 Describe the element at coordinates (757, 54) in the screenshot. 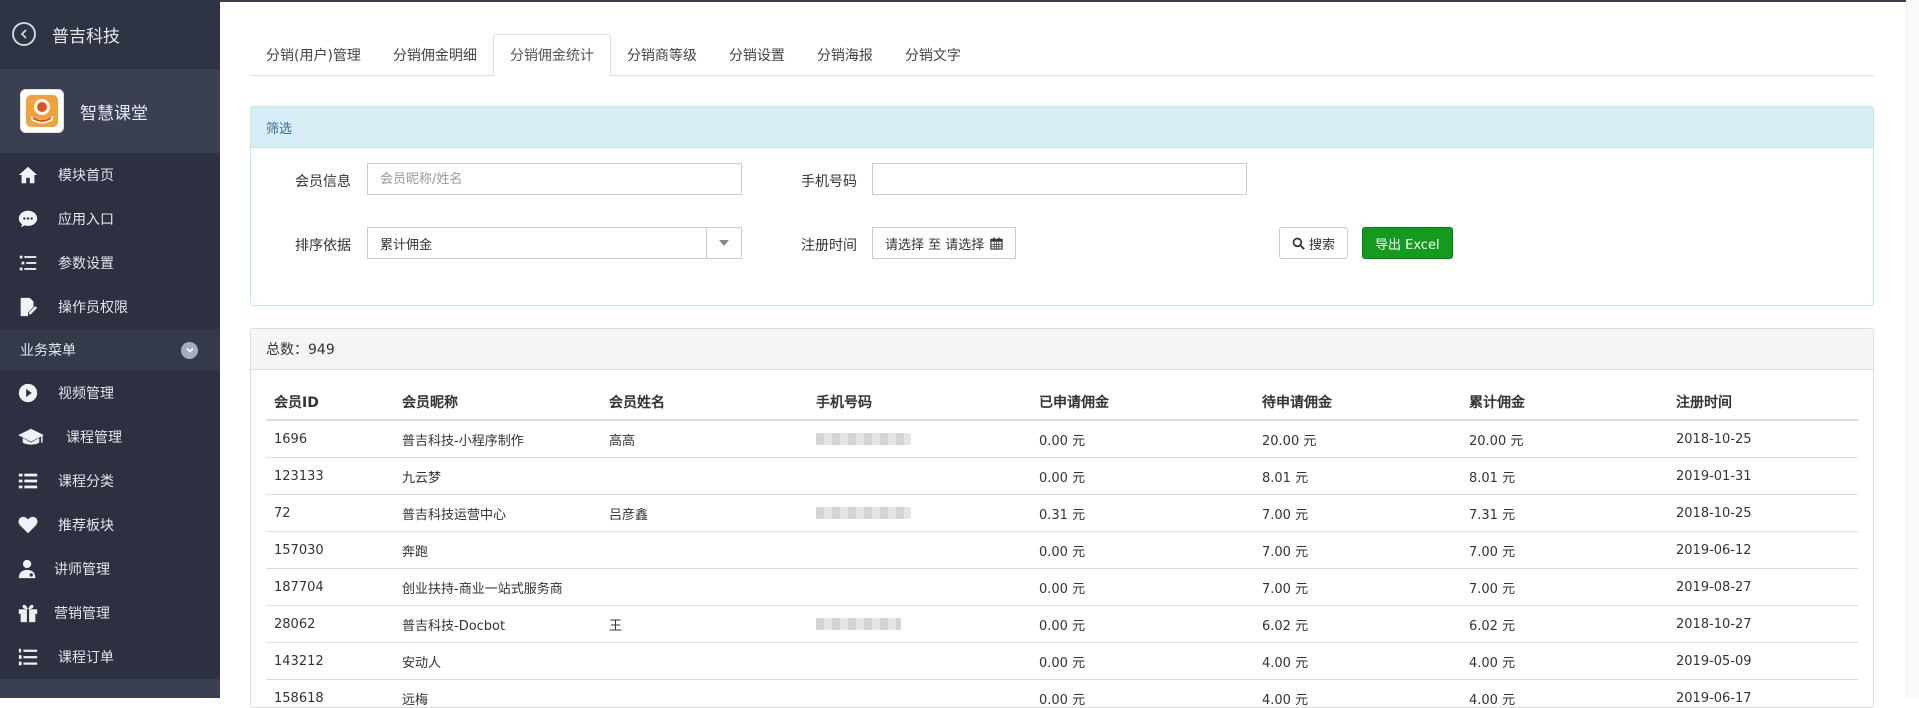

I see `tab-distribution-settings: 分销设置` at that location.